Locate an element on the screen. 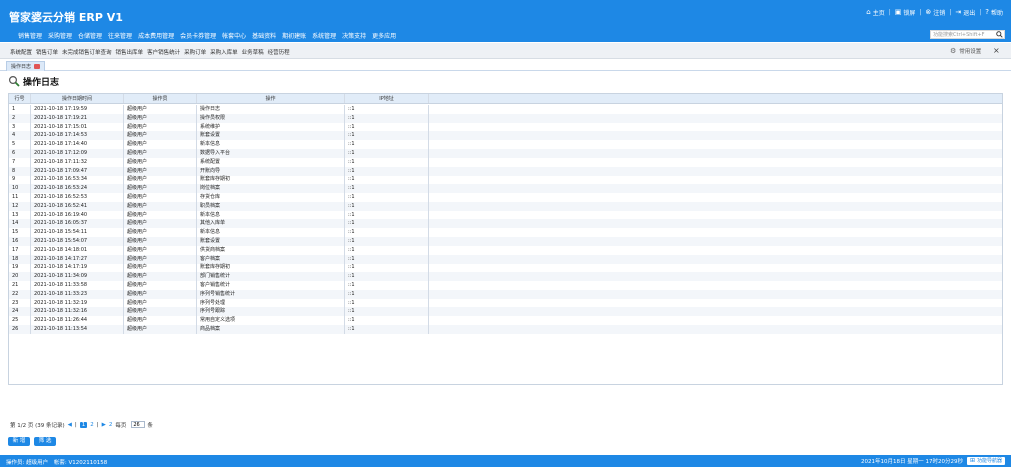 The height and width of the screenshot is (467, 1011). table-row: 4 2021-10-18 17:14:53 超级用户 账套设置::1 is located at coordinates (505, 136).